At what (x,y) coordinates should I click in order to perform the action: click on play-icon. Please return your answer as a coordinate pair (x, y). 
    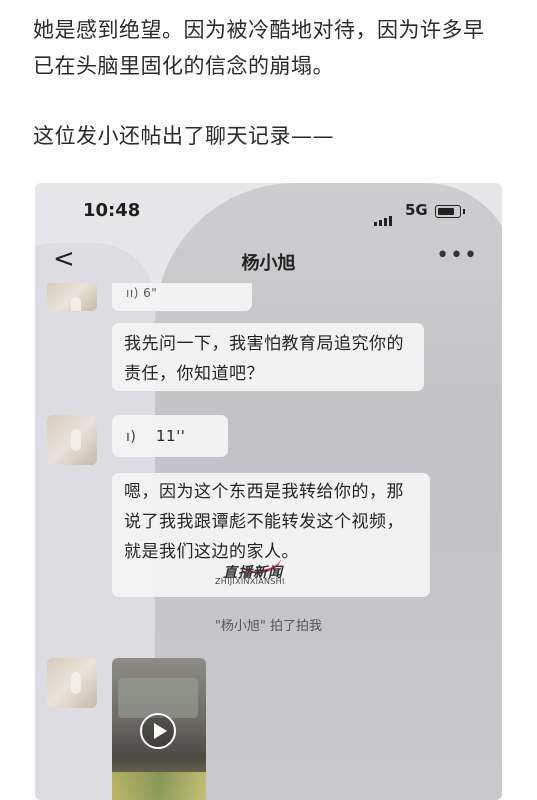
    Looking at the image, I should click on (158, 731).